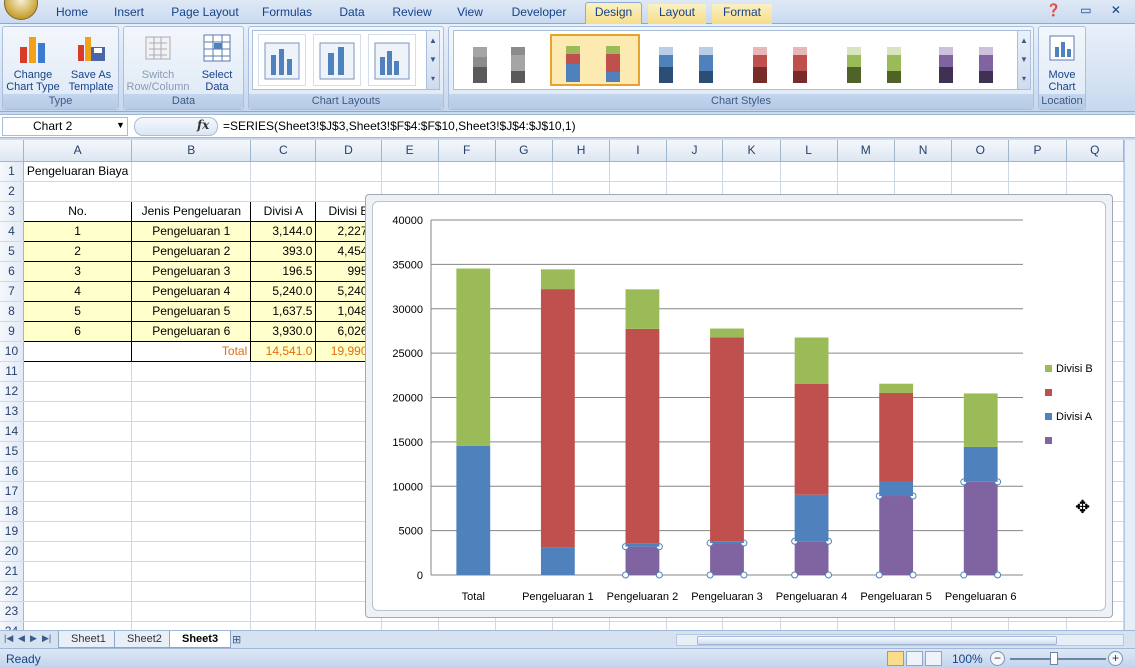  I want to click on prev-sheet-icon: ◀, so click(21, 638).